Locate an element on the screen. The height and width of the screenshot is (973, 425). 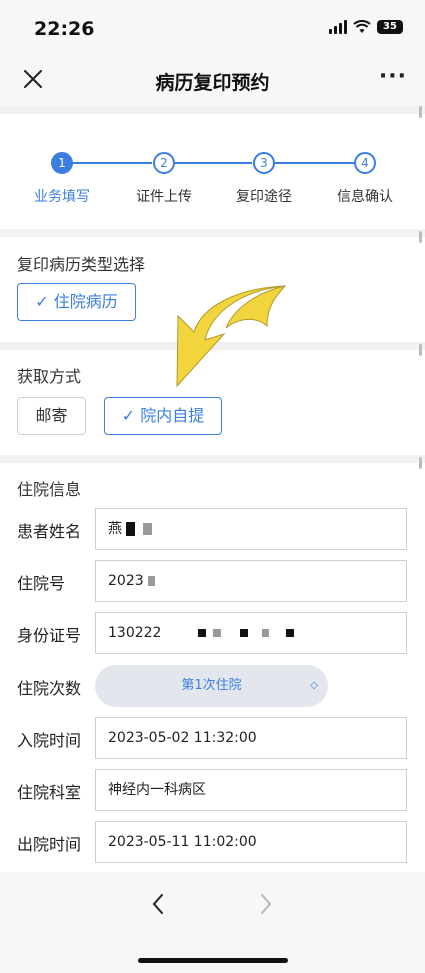
inpatient-record-label: 住院病历 is located at coordinates (85, 301).